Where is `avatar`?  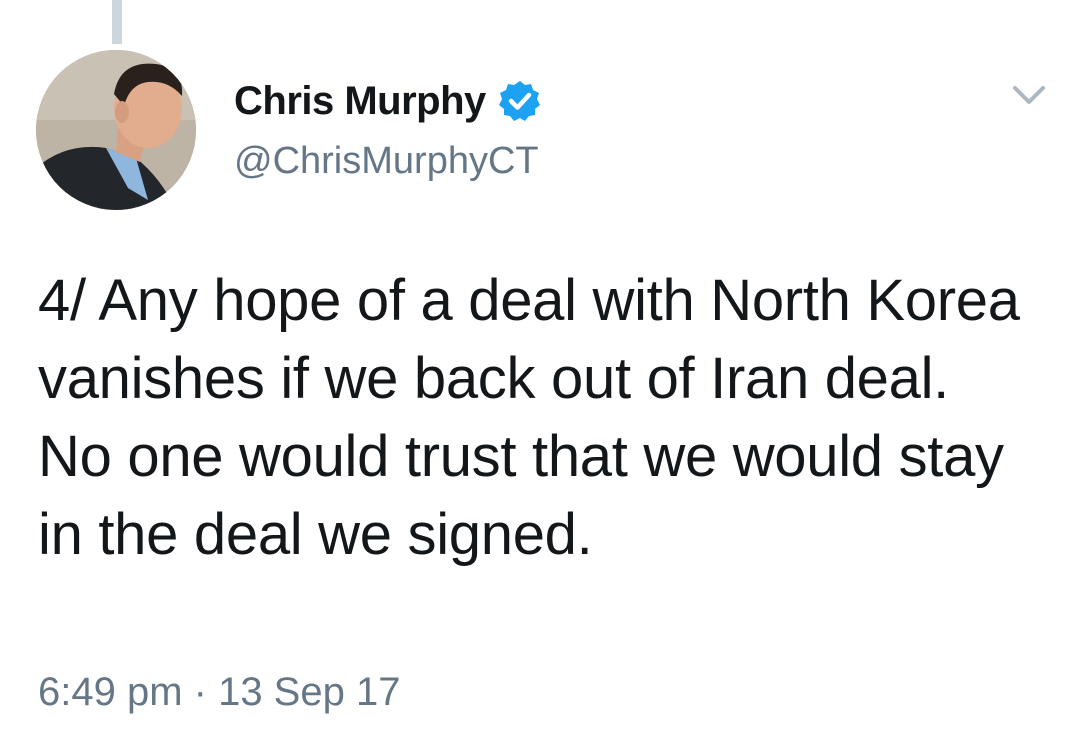
avatar is located at coordinates (116, 130).